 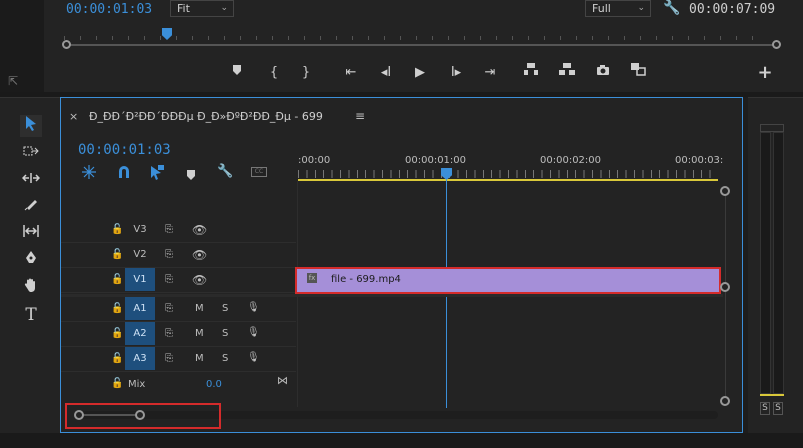 What do you see at coordinates (140, 279) in the screenshot?
I see `track-label-v1: V1` at bounding box center [140, 279].